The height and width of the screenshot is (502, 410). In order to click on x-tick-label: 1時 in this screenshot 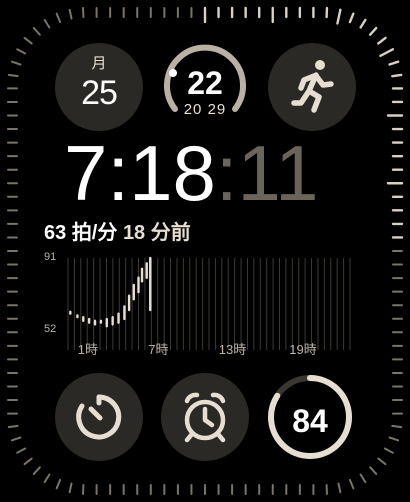, I will do `click(88, 349)`.